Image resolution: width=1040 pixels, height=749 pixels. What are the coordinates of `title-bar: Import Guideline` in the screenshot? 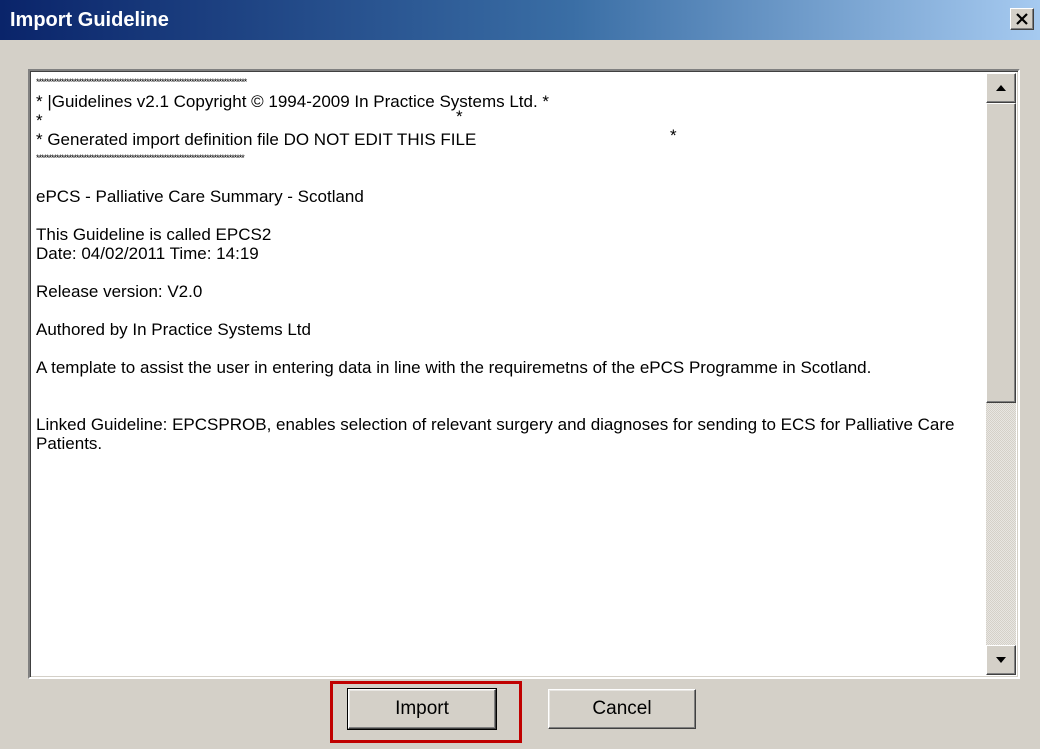 It's located at (520, 20).